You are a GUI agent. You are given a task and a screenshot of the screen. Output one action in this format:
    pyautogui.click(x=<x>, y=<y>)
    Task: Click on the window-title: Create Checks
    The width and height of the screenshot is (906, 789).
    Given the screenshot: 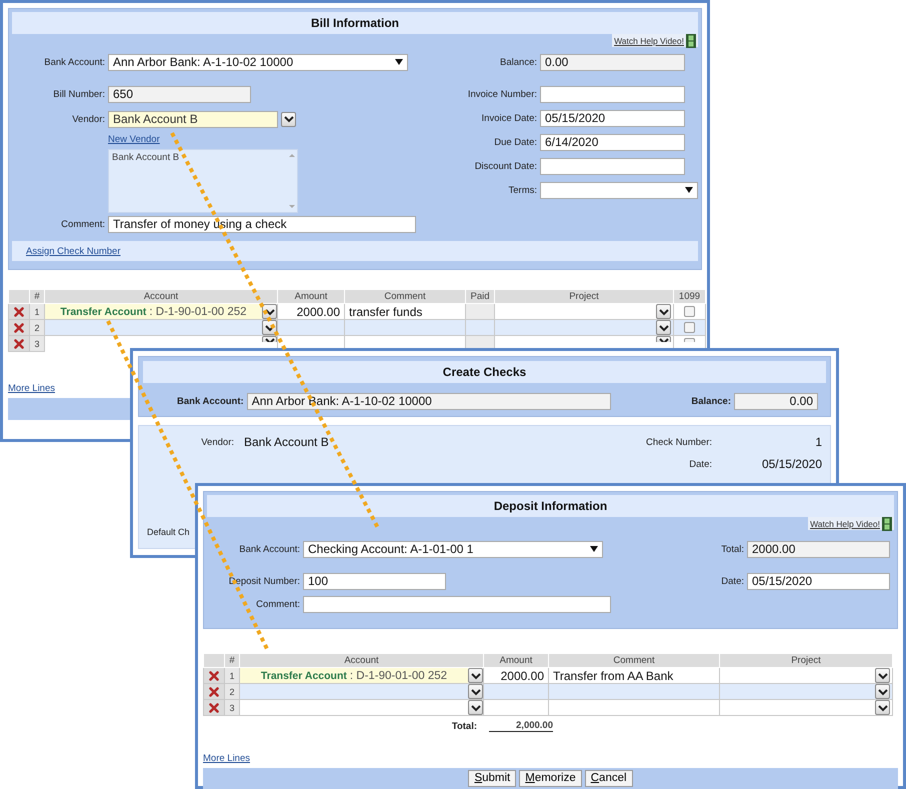 What is the action you would take?
    pyautogui.click(x=484, y=372)
    